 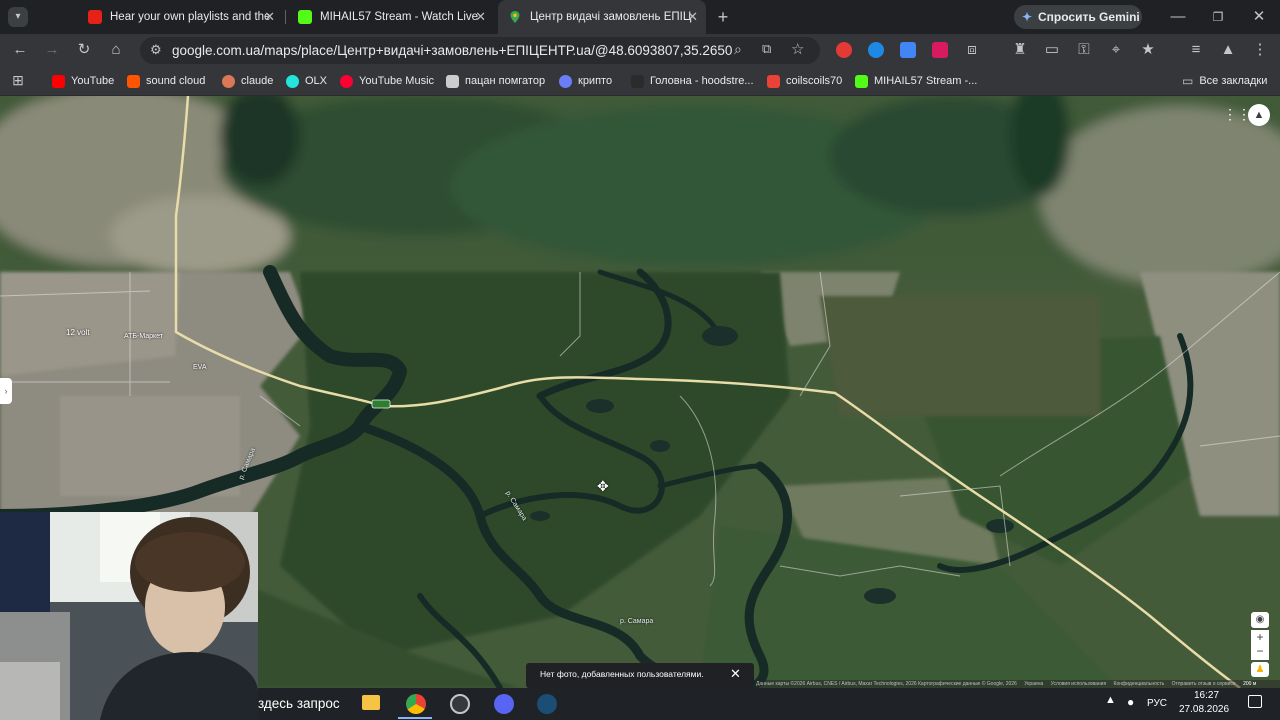 I want to click on google-apps-icon: ⋮⋮, so click(x=1237, y=114).